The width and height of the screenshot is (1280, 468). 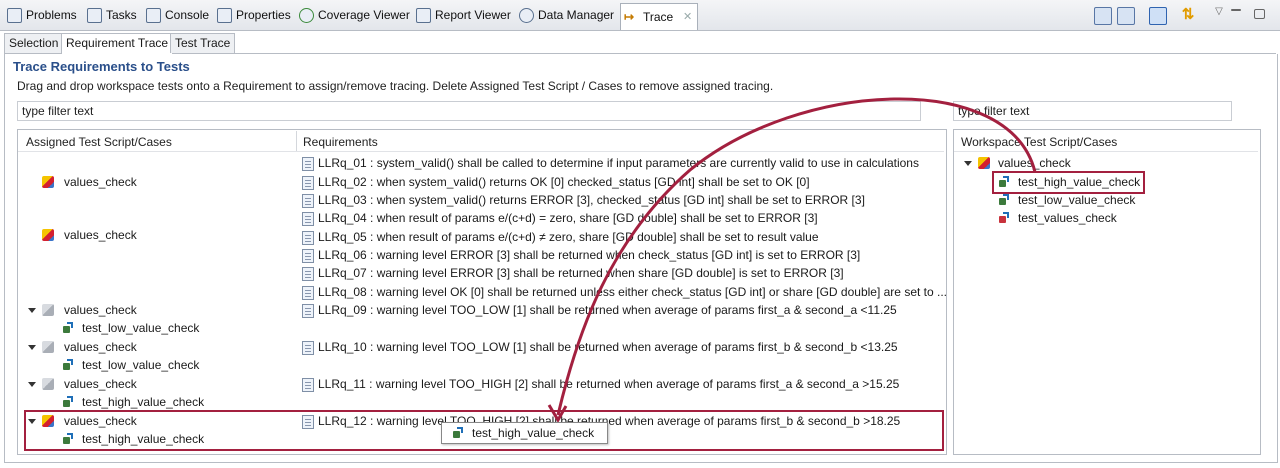 I want to click on drag-preview: test_high_value_check, so click(x=524, y=433).